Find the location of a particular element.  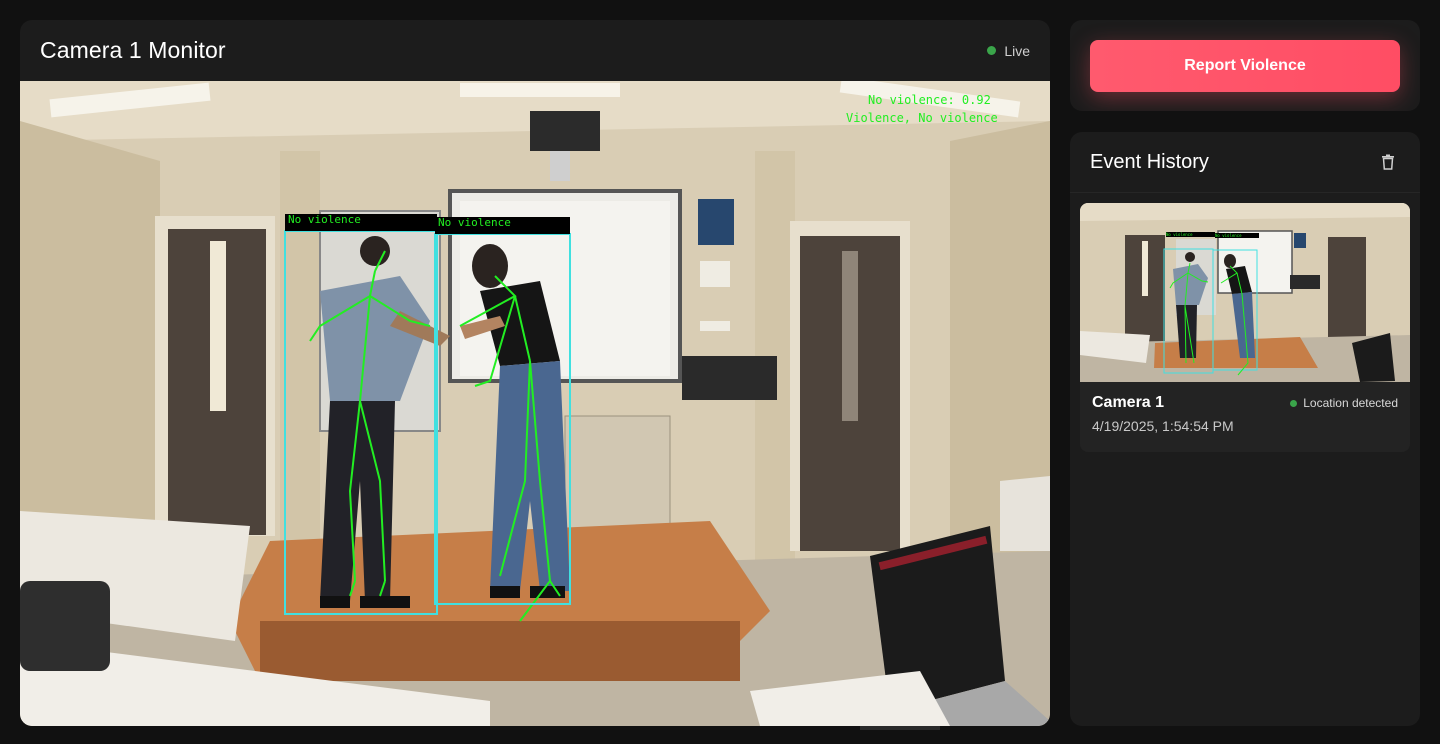

event-row: Camera 1 Location detected is located at coordinates (1245, 403).